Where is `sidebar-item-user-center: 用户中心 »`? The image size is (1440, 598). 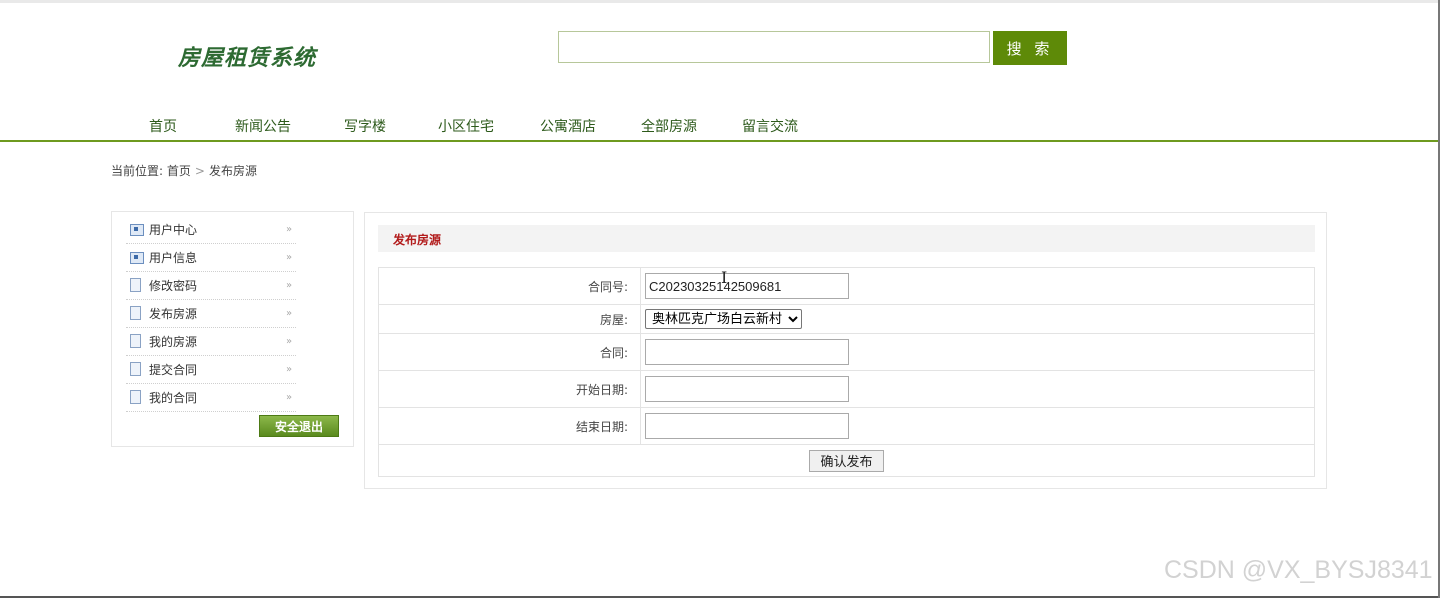 sidebar-item-user-center: 用户中心 » is located at coordinates (211, 230).